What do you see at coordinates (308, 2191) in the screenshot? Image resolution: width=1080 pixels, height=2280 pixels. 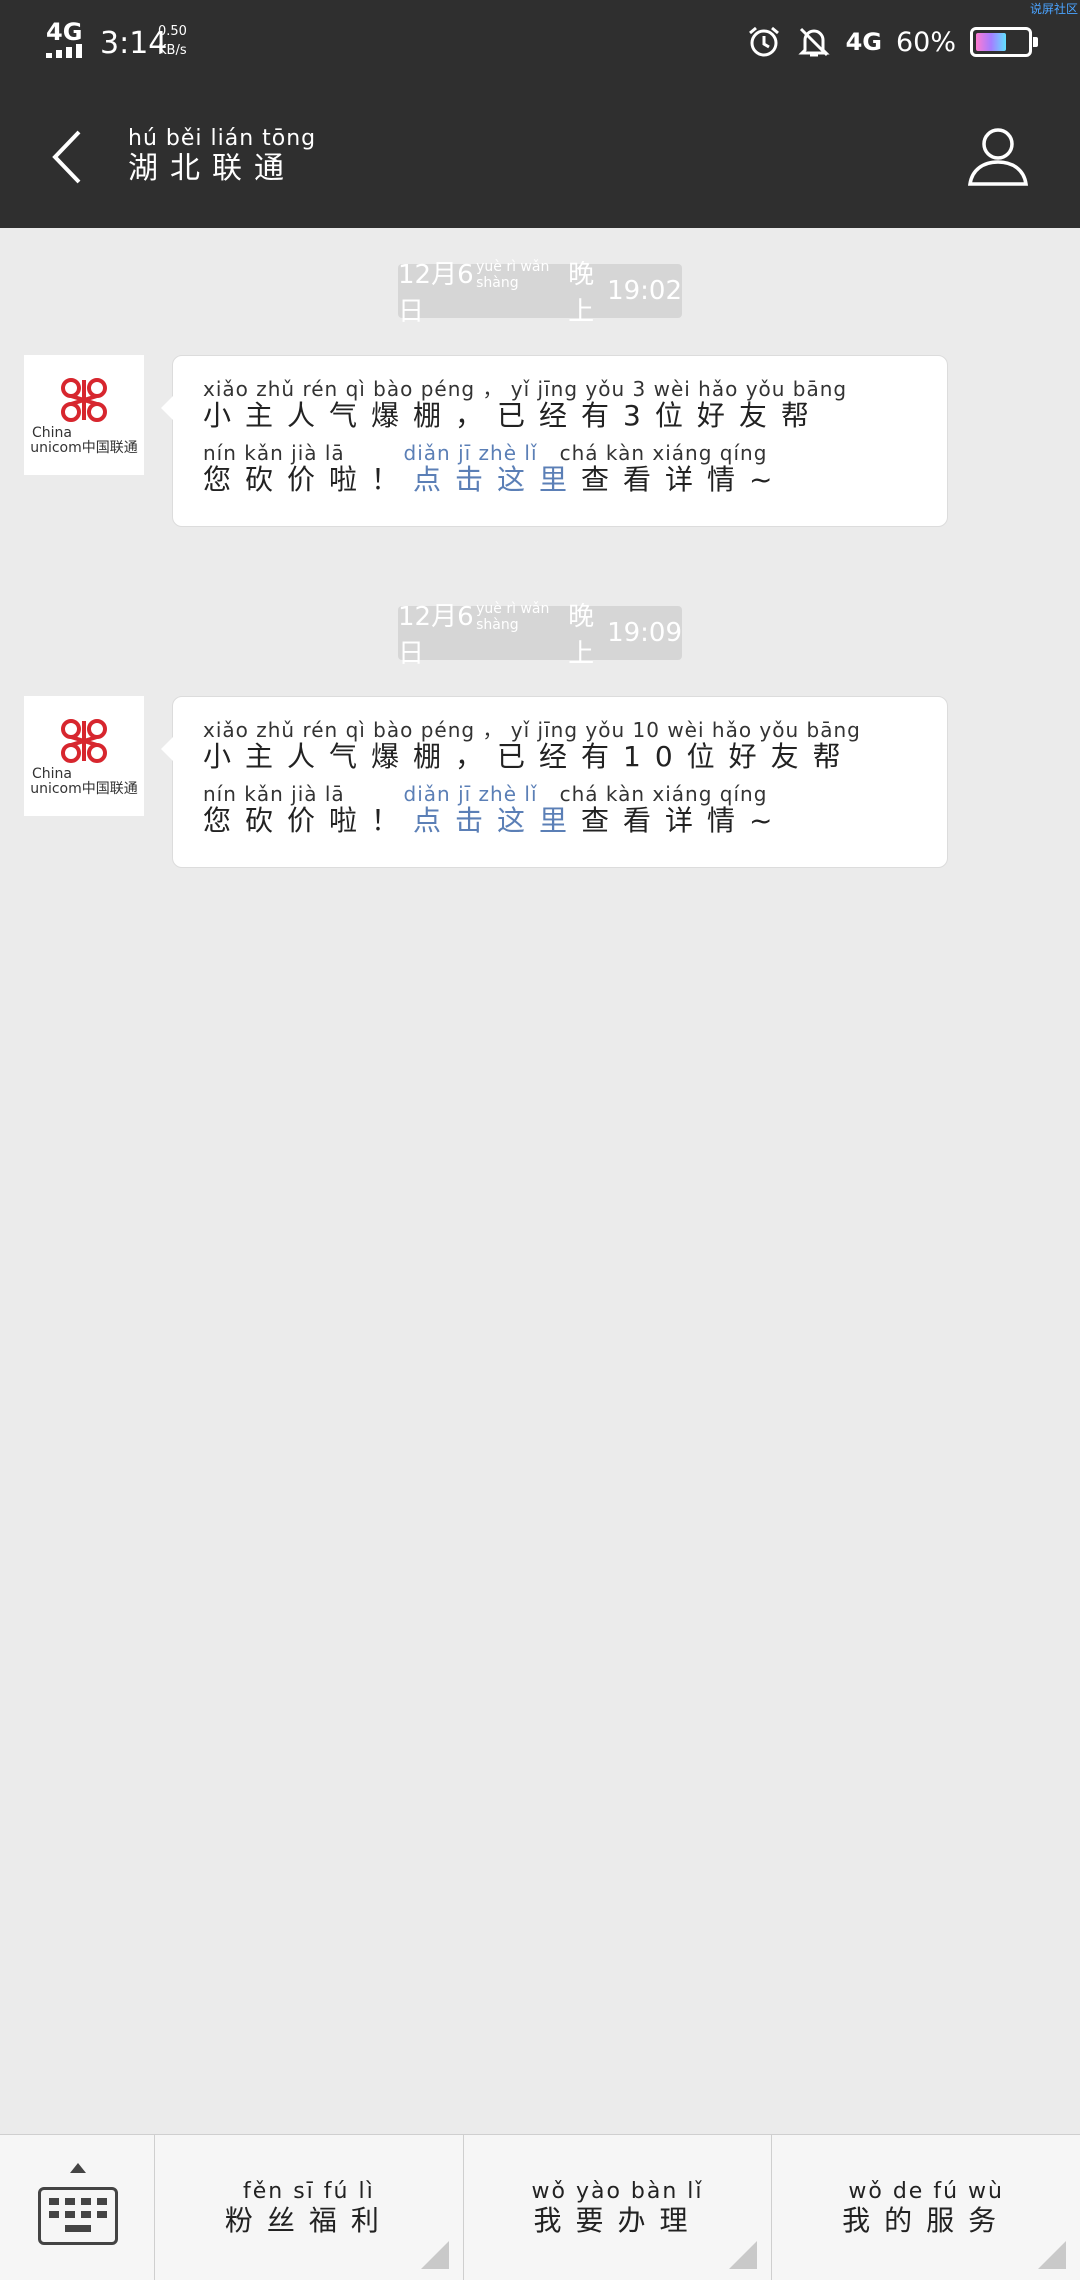 I see `menu-item-pinyin: fěn sī fú lì` at bounding box center [308, 2191].